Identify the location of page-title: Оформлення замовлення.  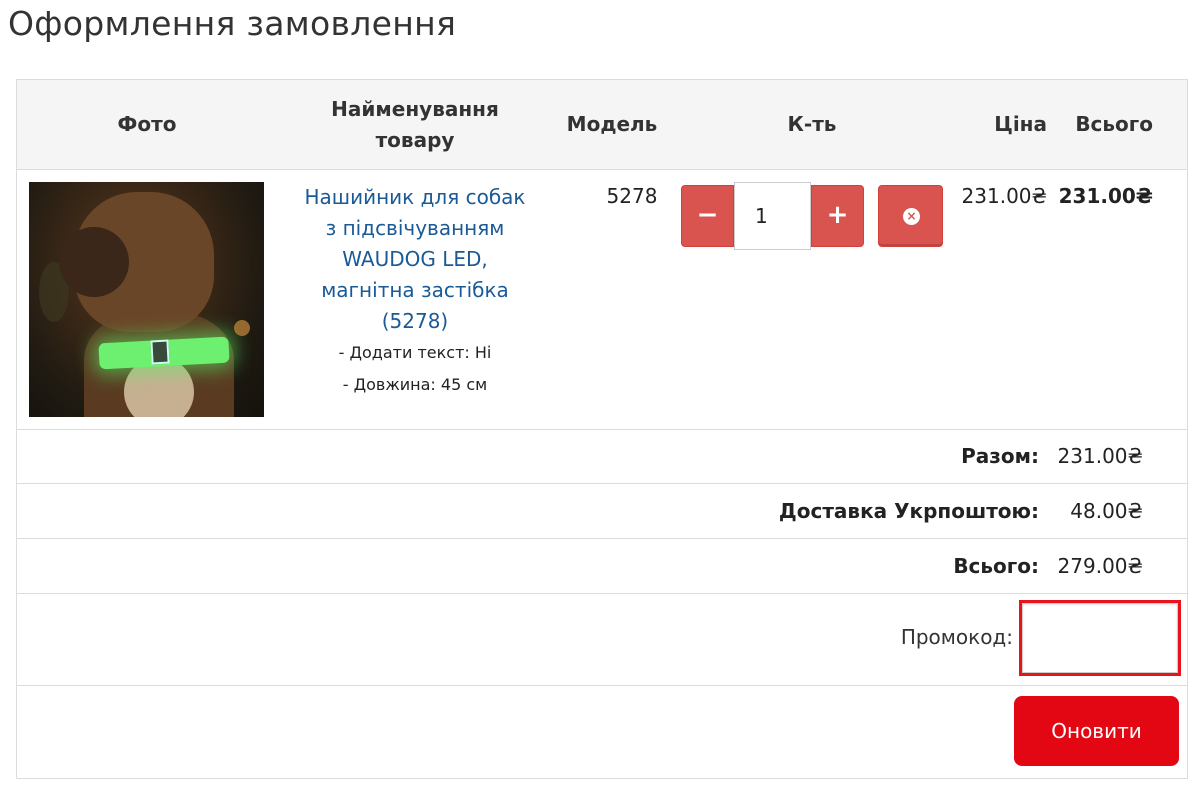
(232, 23).